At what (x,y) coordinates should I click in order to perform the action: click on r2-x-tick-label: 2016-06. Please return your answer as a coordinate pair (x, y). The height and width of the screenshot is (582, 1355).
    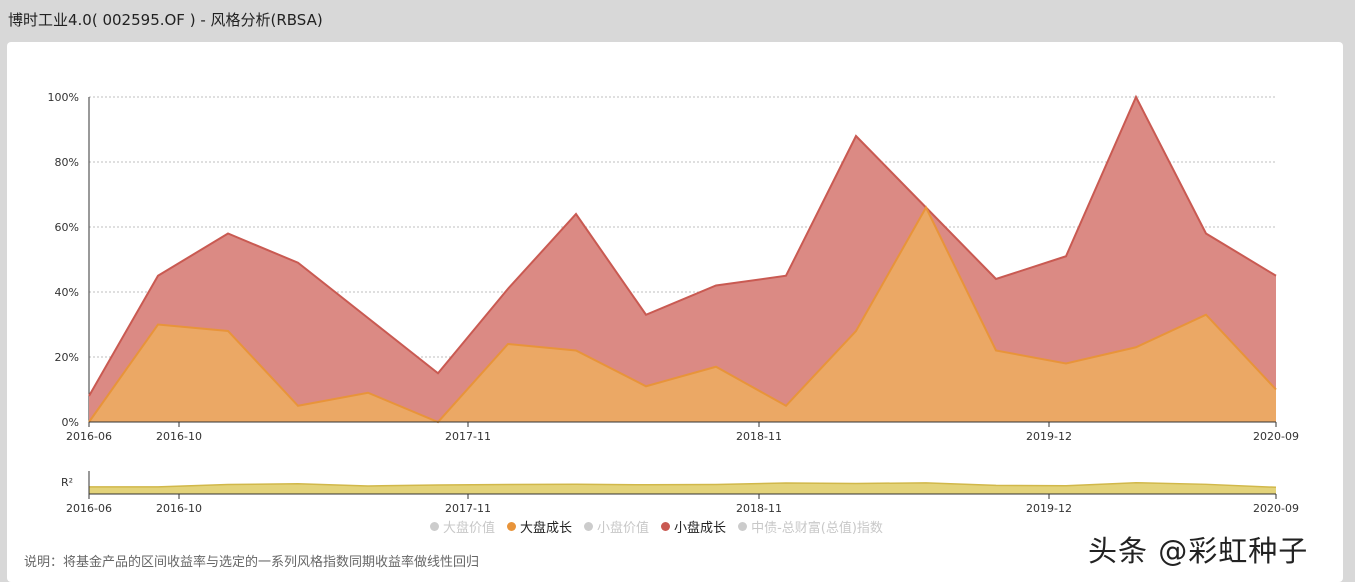
    Looking at the image, I should click on (89, 508).